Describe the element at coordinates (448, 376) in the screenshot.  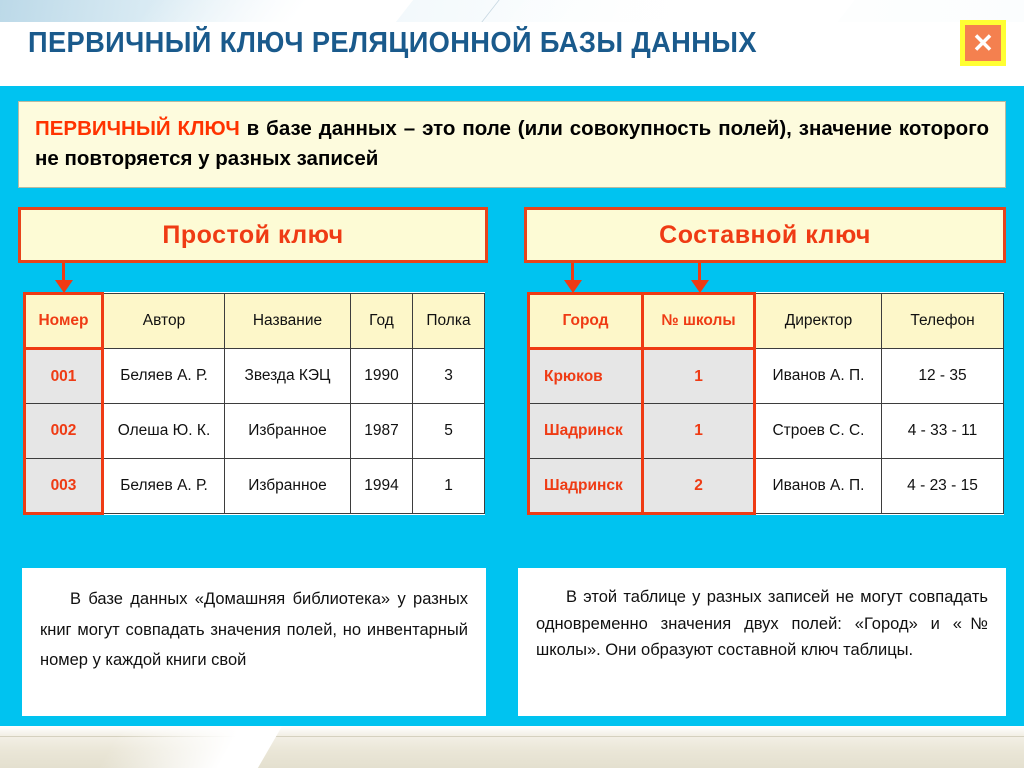
I see `cell-polka: 3` at that location.